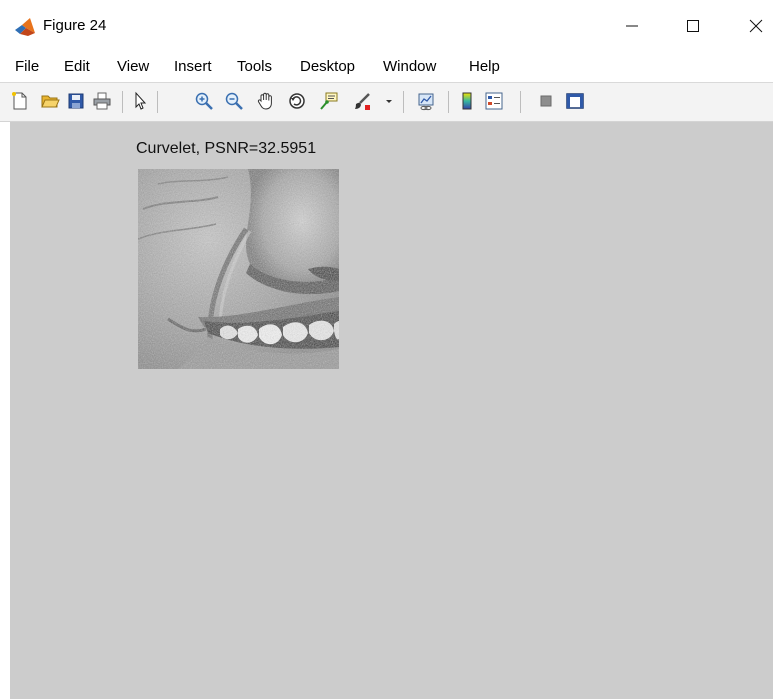 The image size is (773, 699). I want to click on zoom-in-button, so click(204, 101).